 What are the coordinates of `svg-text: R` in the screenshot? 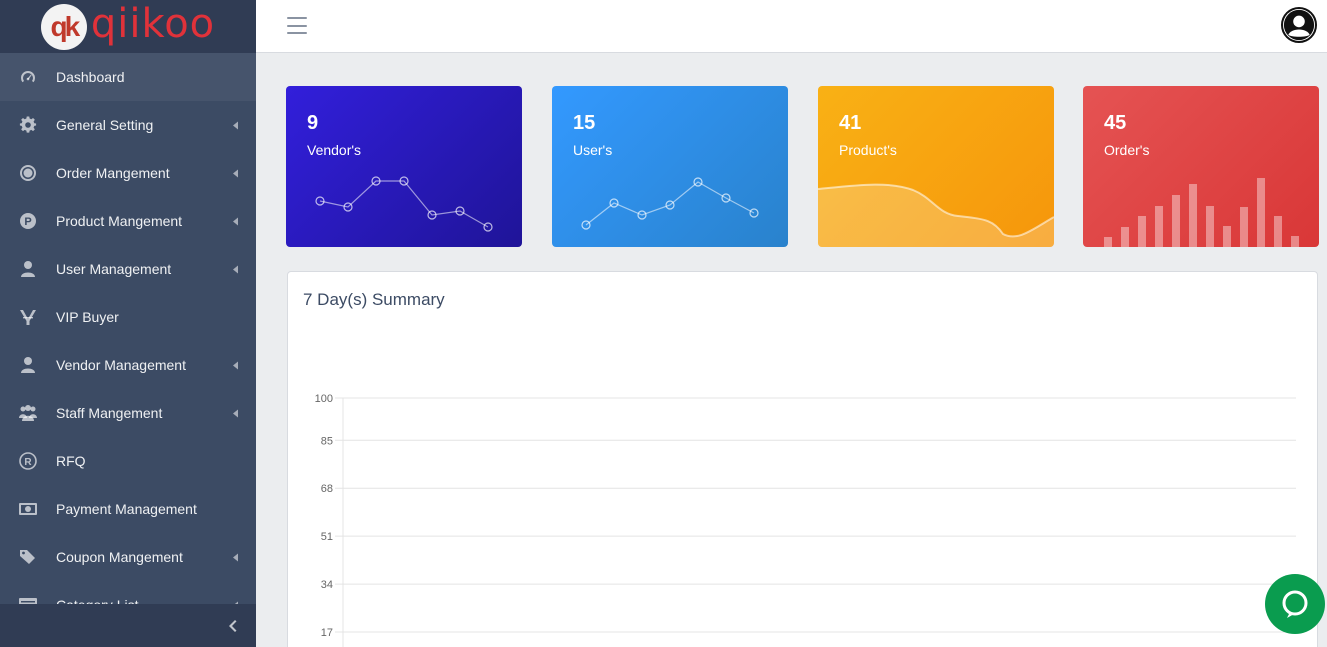 It's located at (28, 462).